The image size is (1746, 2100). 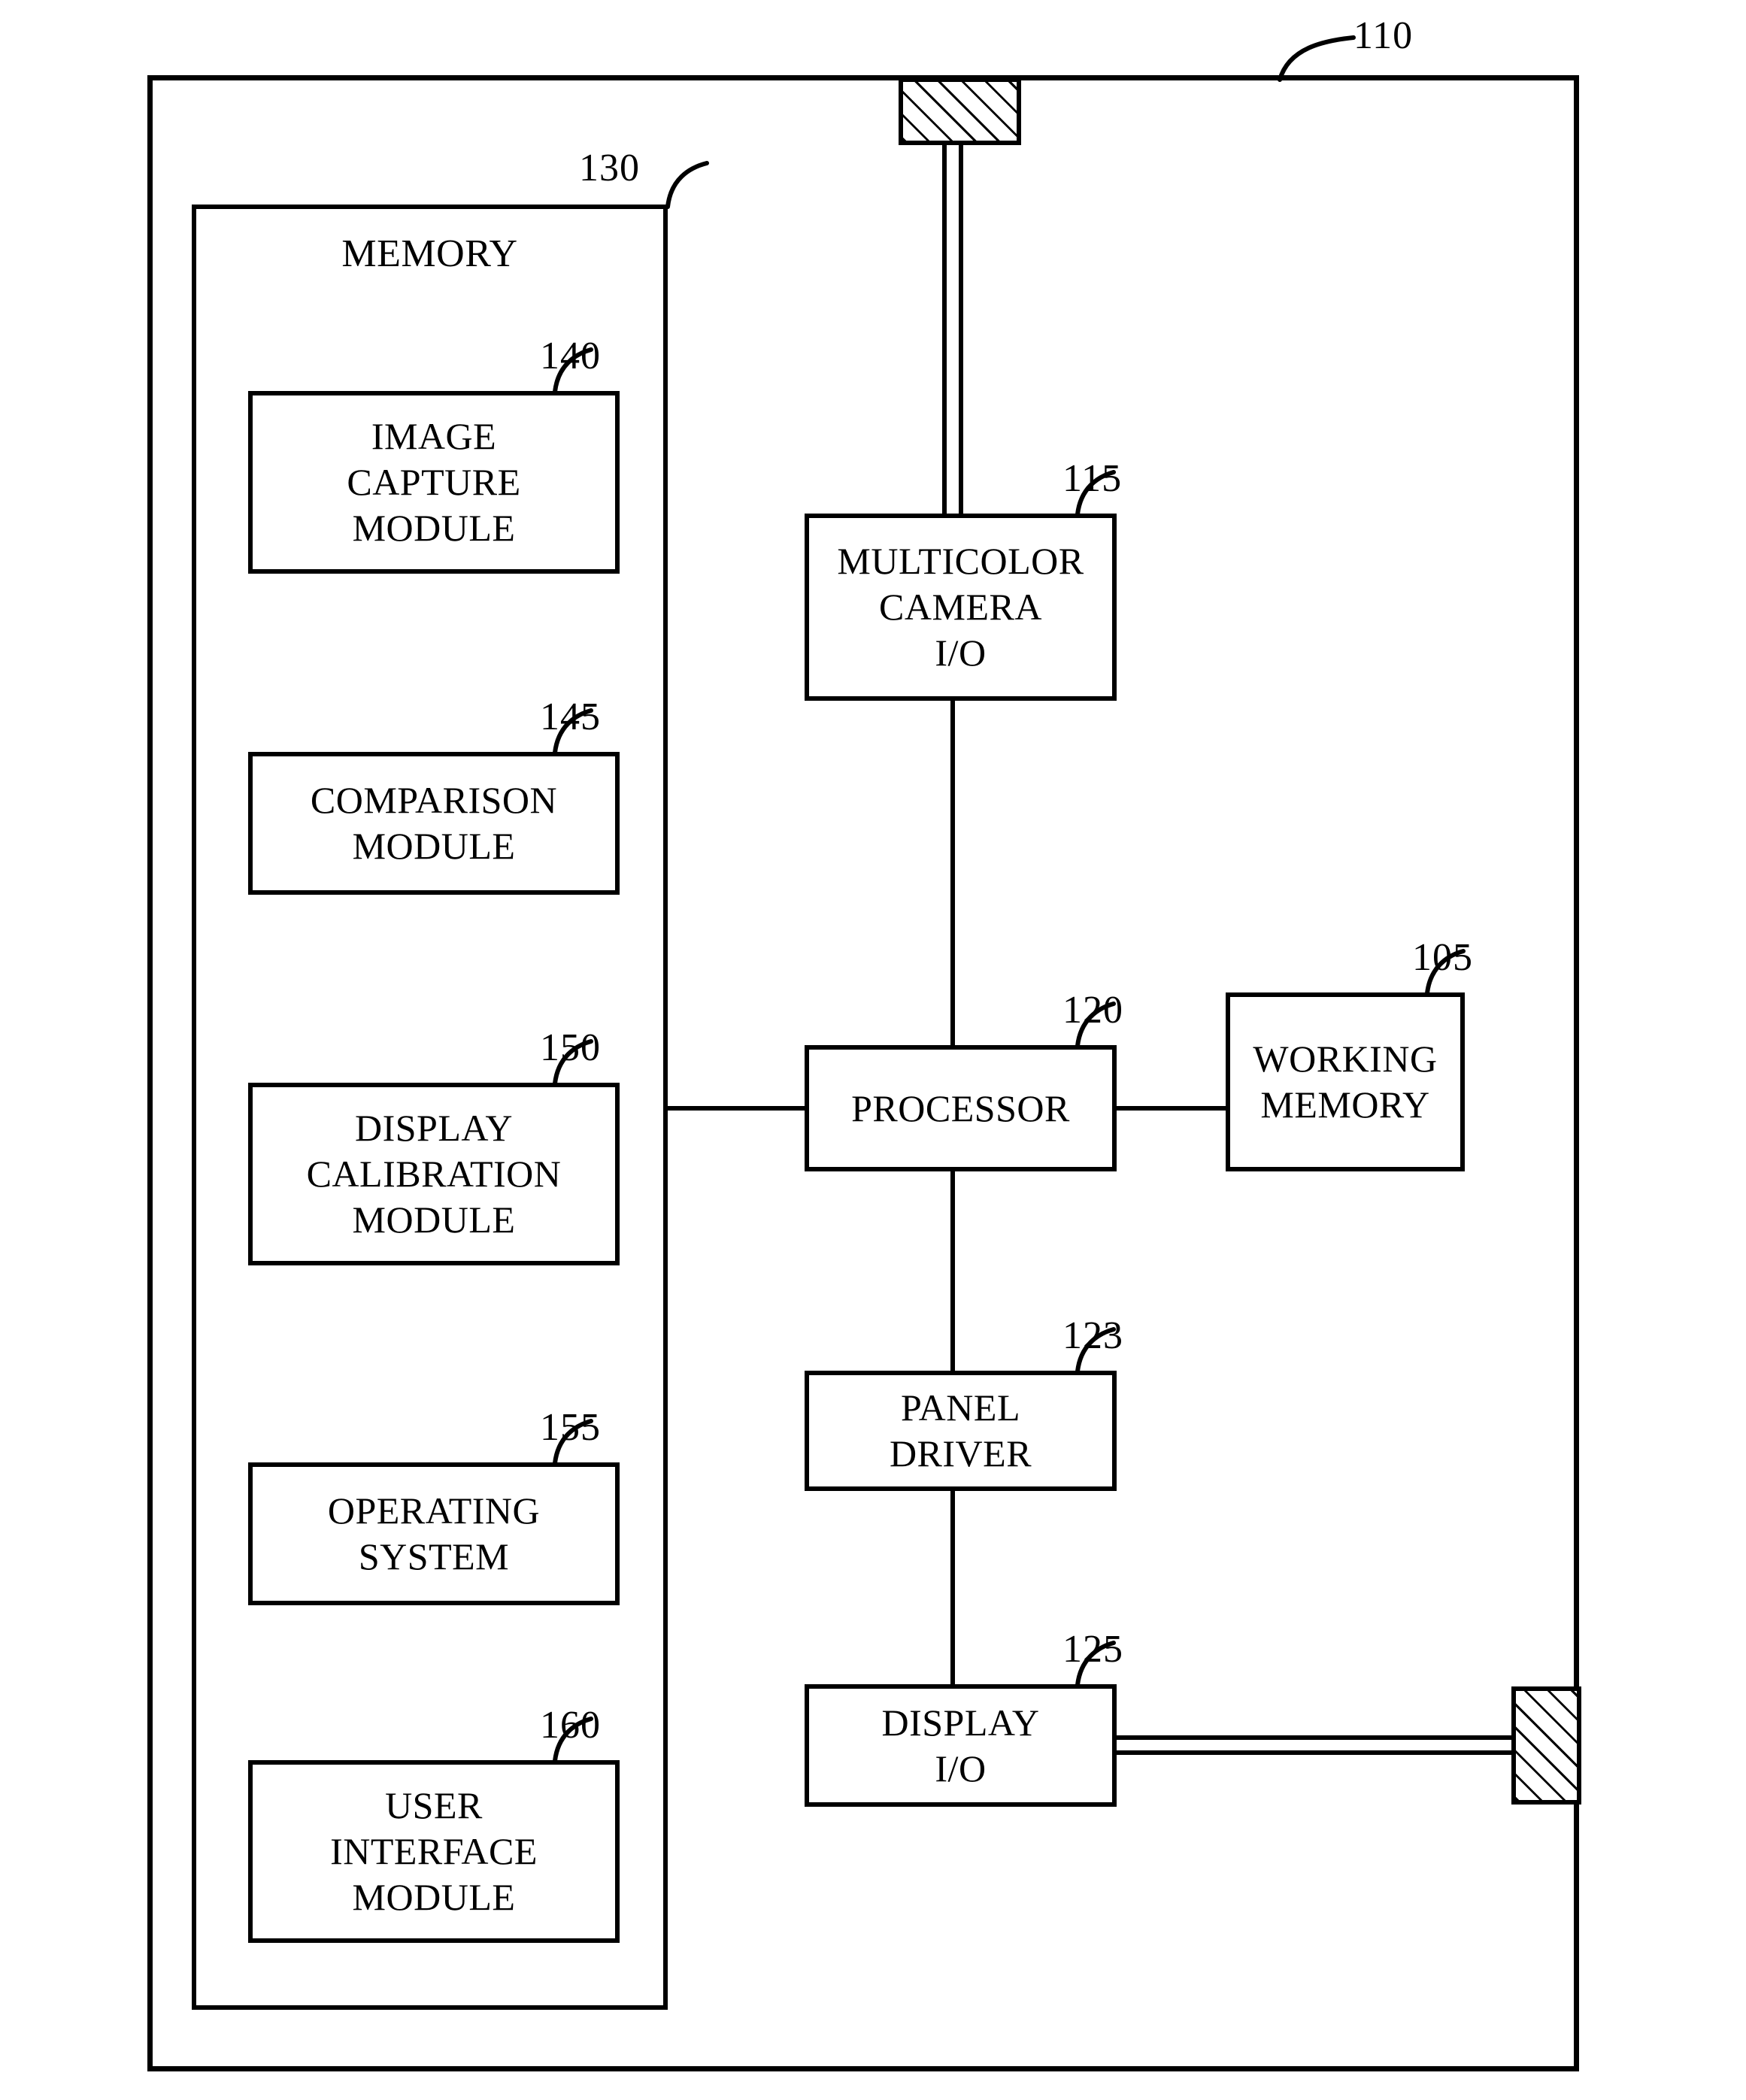 I want to click on display-io-line-2: I/O, so click(x=961, y=1768).